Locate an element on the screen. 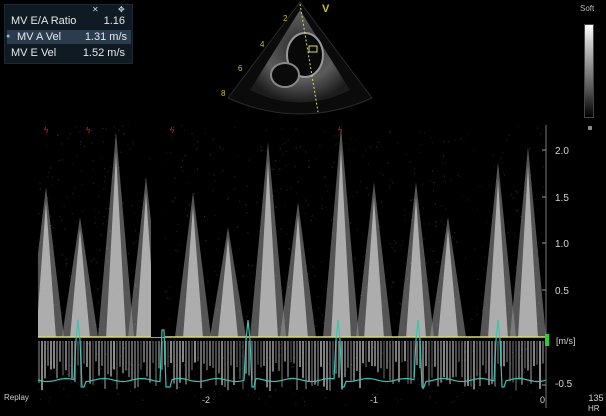 This screenshot has height=416, width=606. time-label: -1 is located at coordinates (374, 400).